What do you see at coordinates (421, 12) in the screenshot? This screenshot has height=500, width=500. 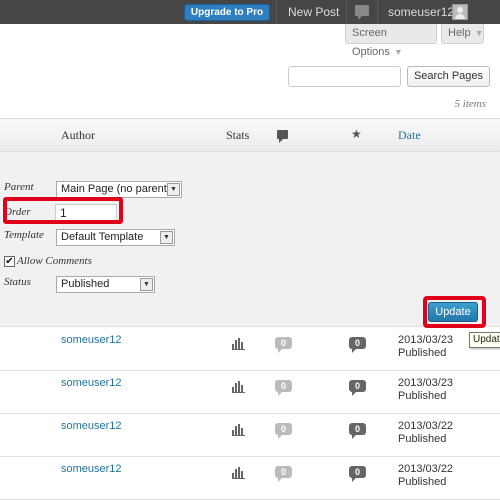 I see `user-account-link: someuser12` at bounding box center [421, 12].